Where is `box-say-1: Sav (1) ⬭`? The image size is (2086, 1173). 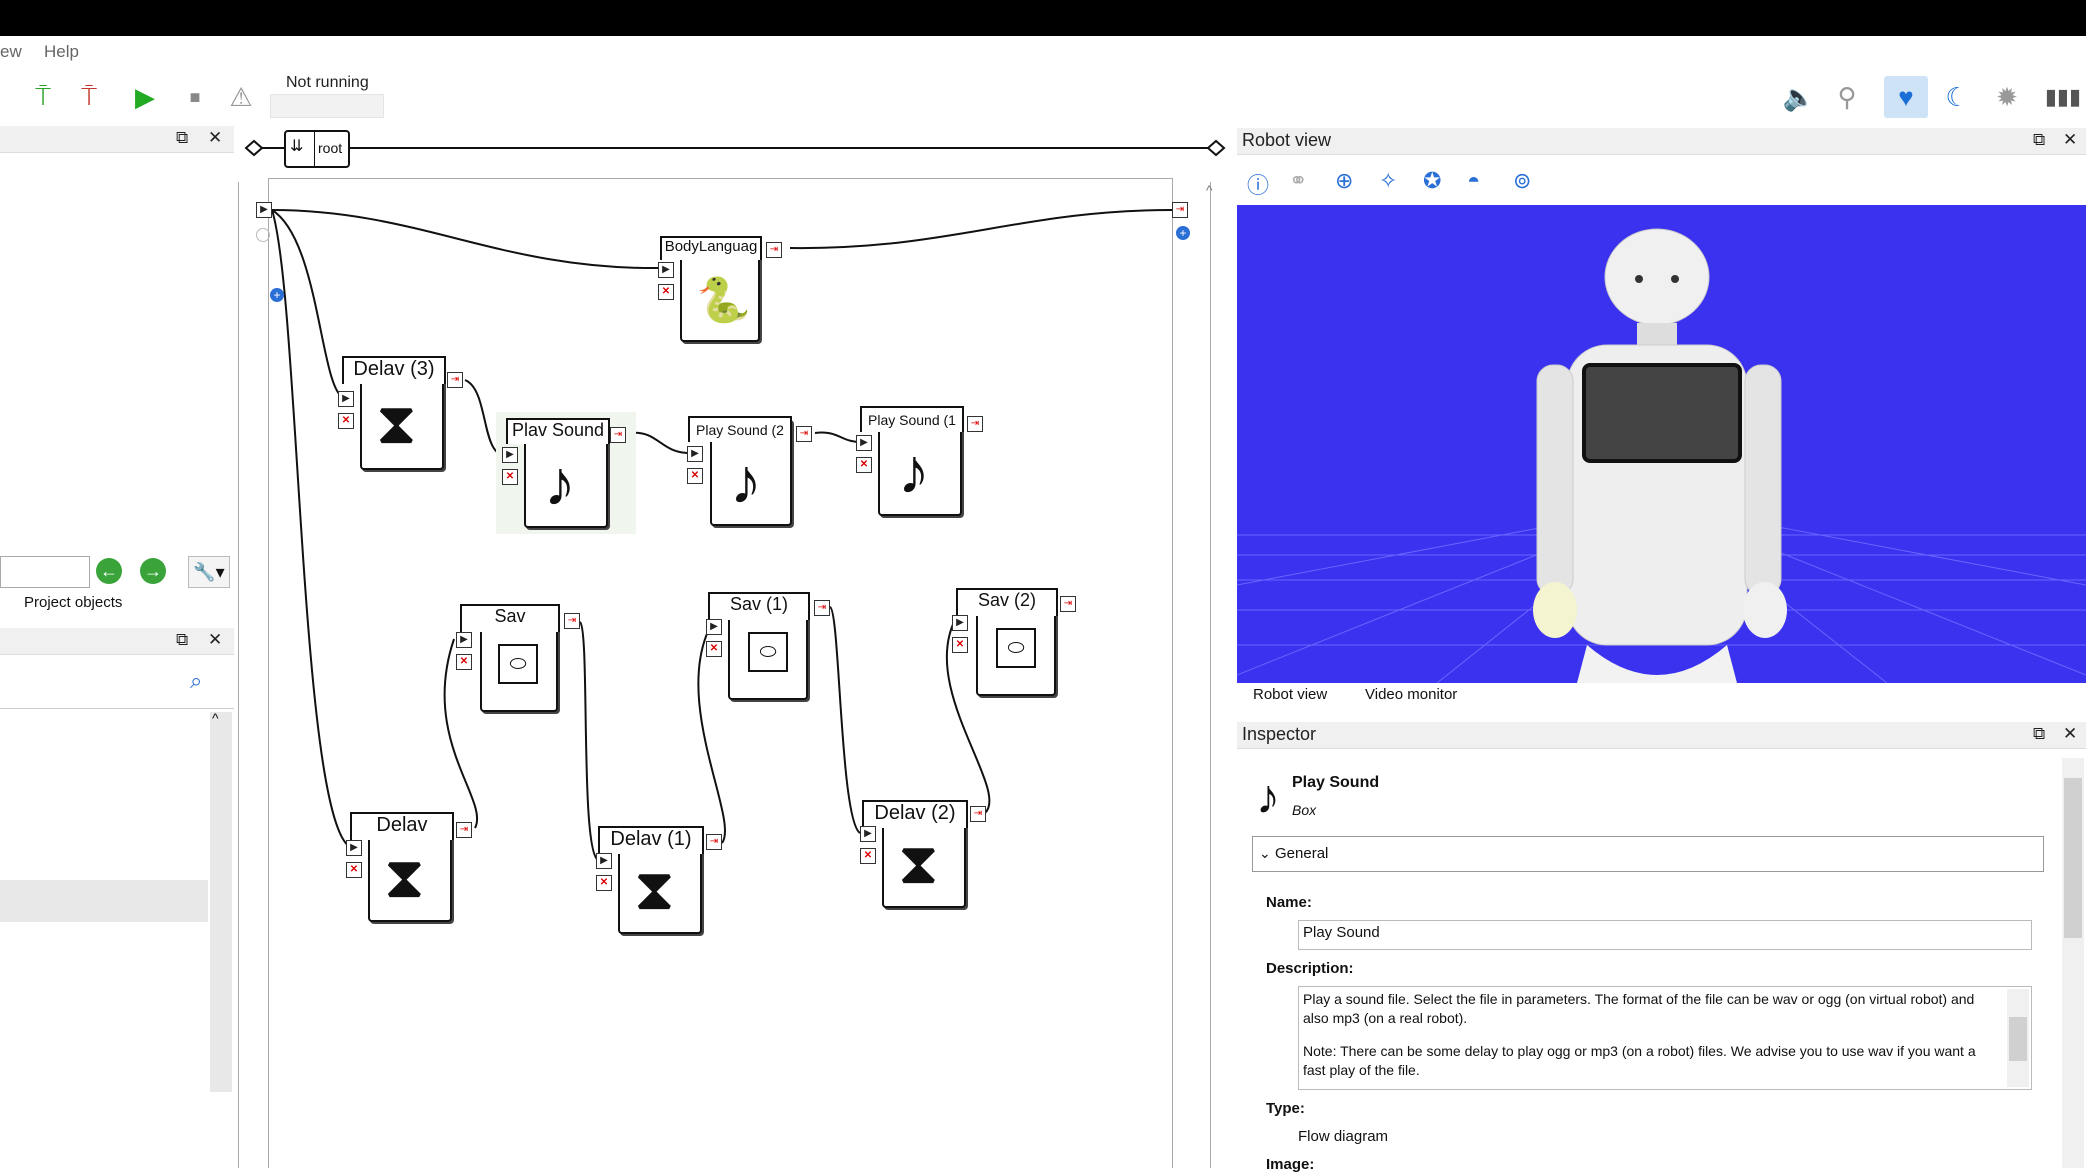
box-say-1: Sav (1) ⬭ is located at coordinates (759, 646).